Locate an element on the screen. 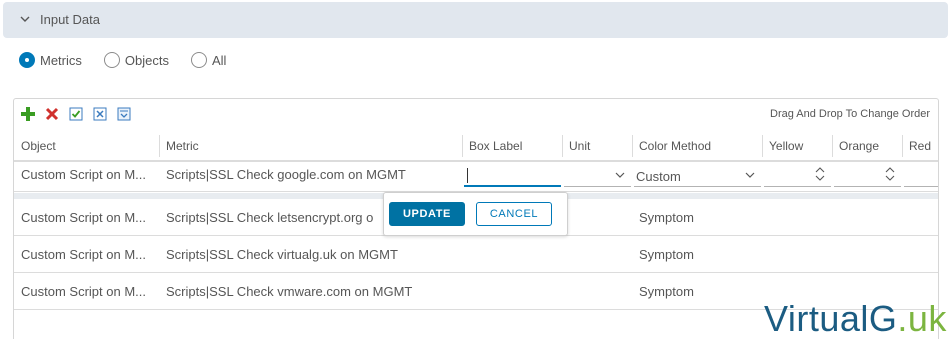 This screenshot has width=951, height=339. update-button: UPDATE is located at coordinates (427, 214).